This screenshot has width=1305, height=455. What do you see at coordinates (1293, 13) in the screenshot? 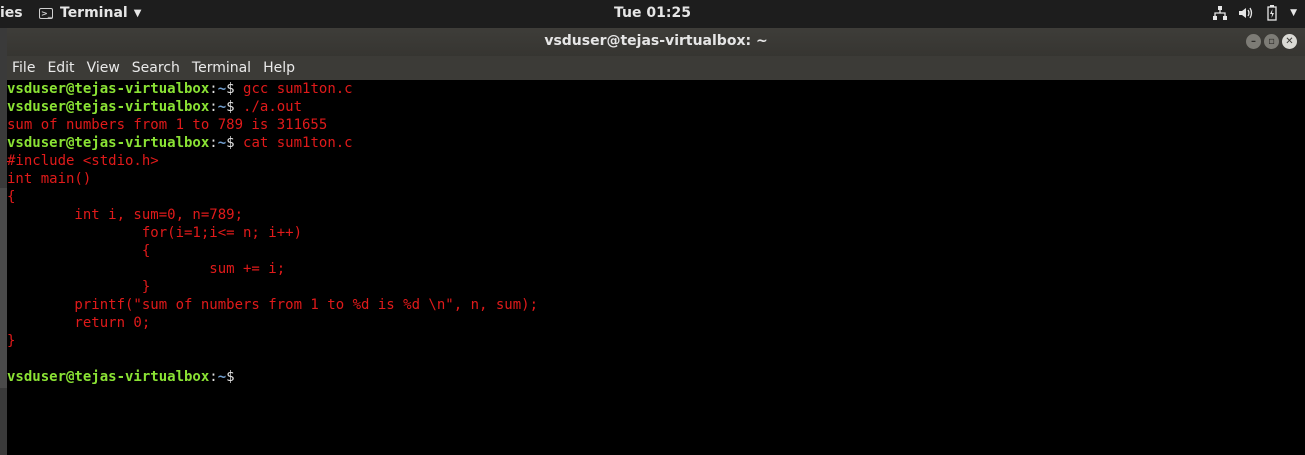
I see `system-menu-chevron-icon: ▼` at bounding box center [1293, 13].